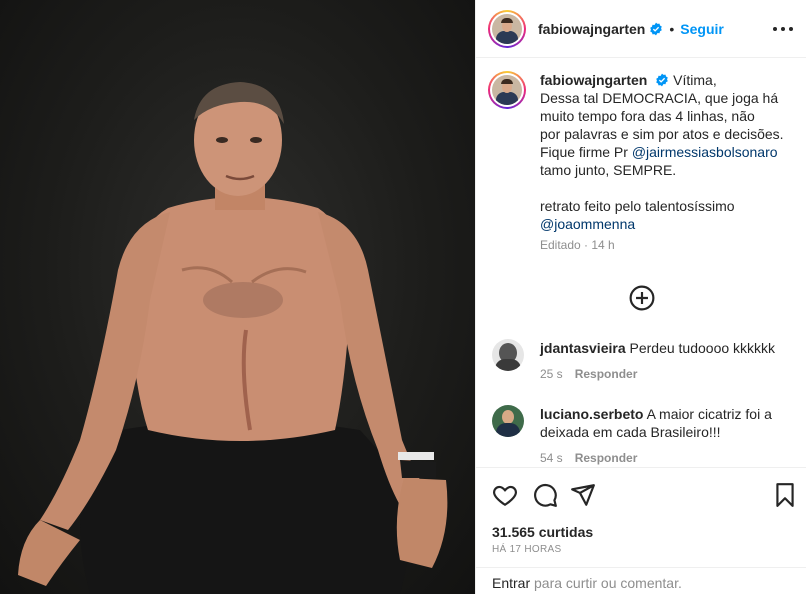  Describe the element at coordinates (545, 495) in the screenshot. I see `comment-icon` at that location.